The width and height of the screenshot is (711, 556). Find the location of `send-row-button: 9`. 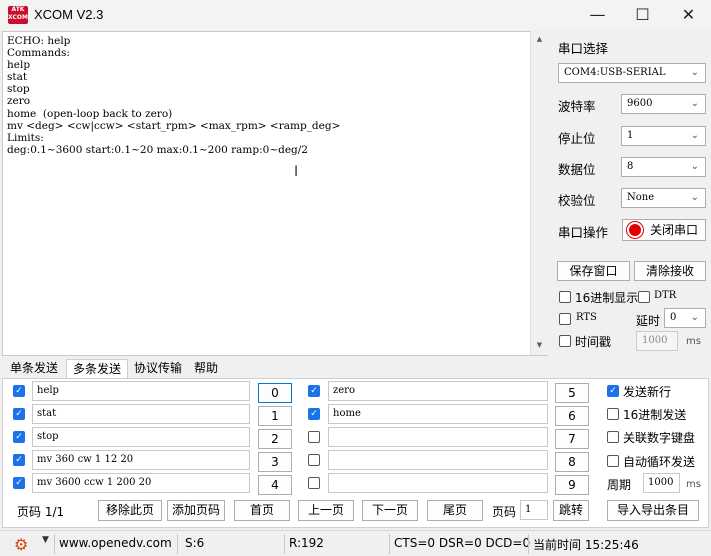

send-row-button: 9 is located at coordinates (572, 485).